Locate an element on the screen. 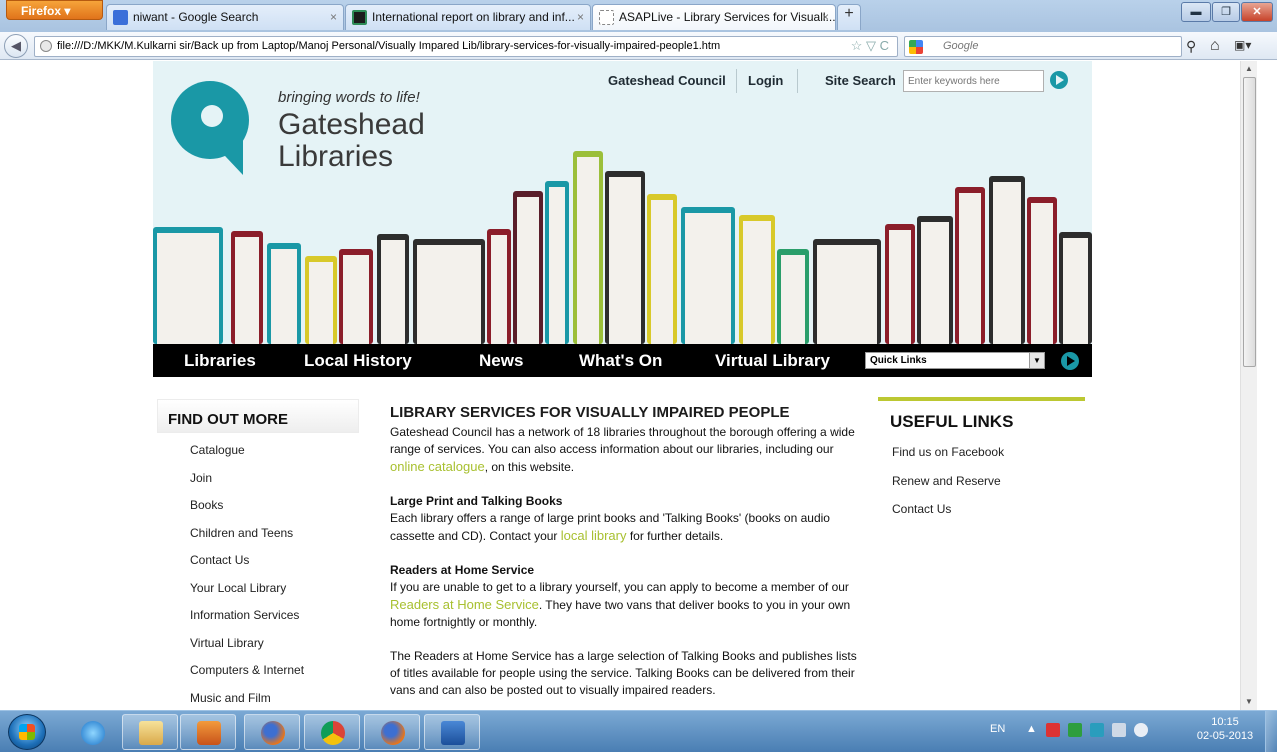  sidebar-item-your-local-library: Your Local Library is located at coordinates (258, 589).